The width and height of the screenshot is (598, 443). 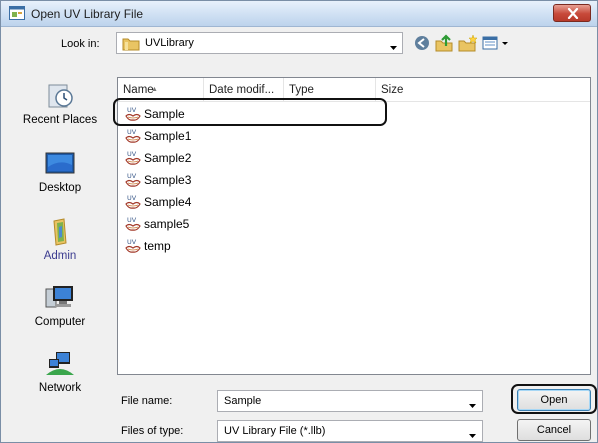 I want to click on place-admin: Admin, so click(x=60, y=239).